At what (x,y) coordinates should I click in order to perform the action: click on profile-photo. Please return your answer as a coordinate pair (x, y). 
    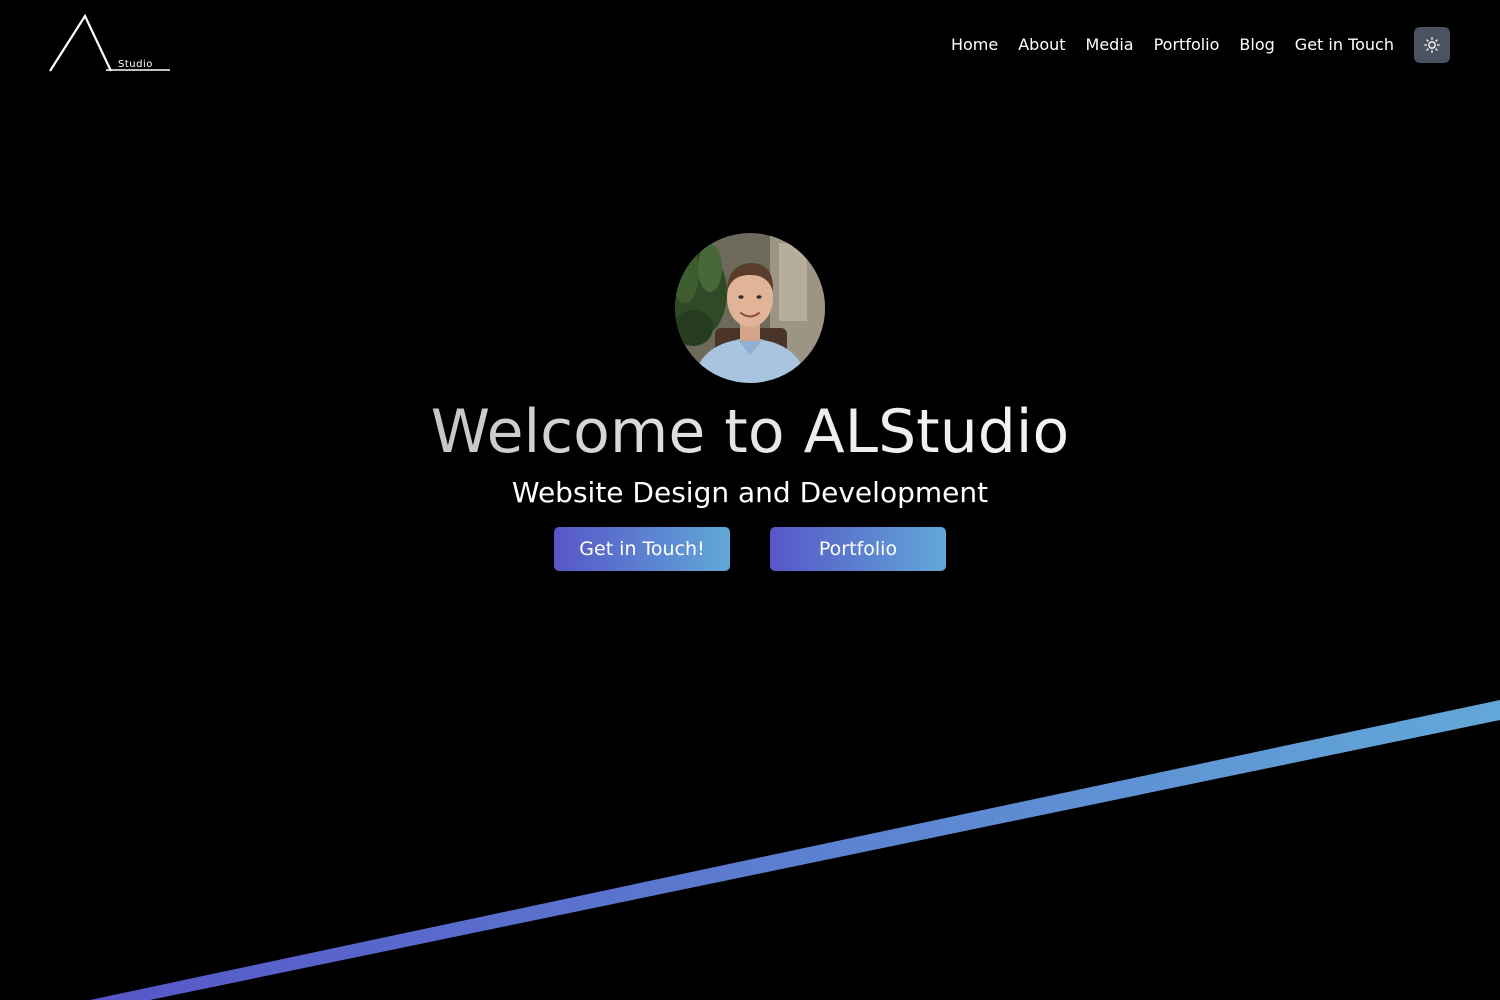
    Looking at the image, I should click on (750, 308).